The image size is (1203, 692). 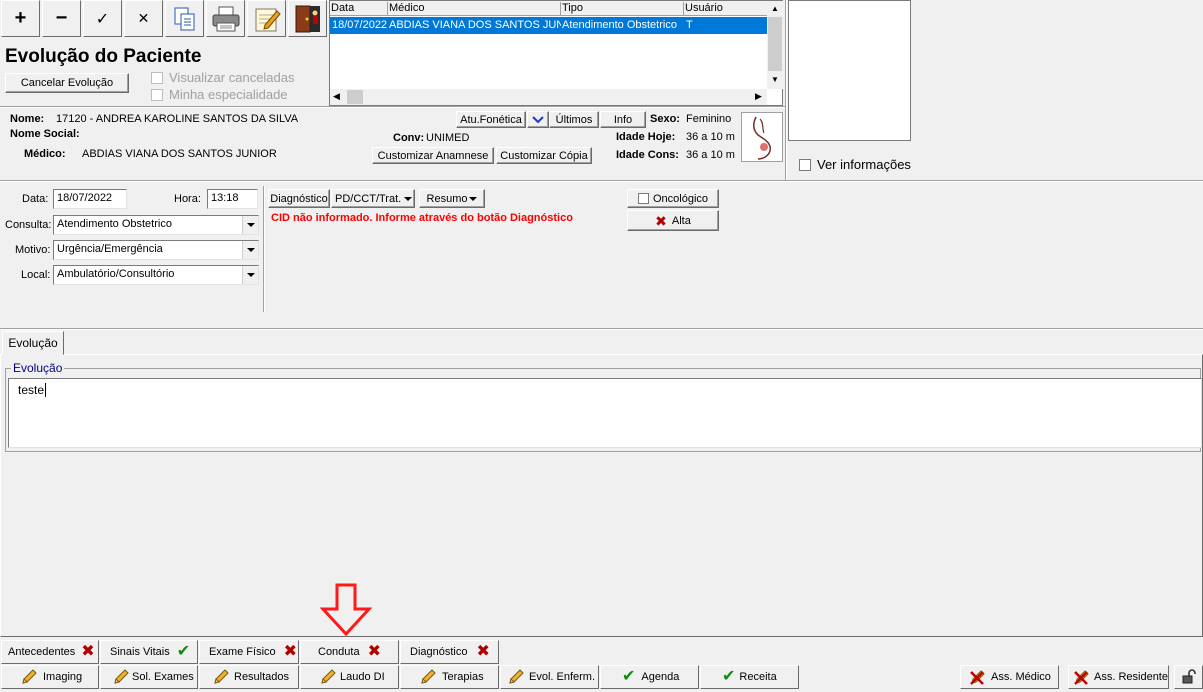 What do you see at coordinates (102, 18) in the screenshot?
I see `confirm-button: ✓` at bounding box center [102, 18].